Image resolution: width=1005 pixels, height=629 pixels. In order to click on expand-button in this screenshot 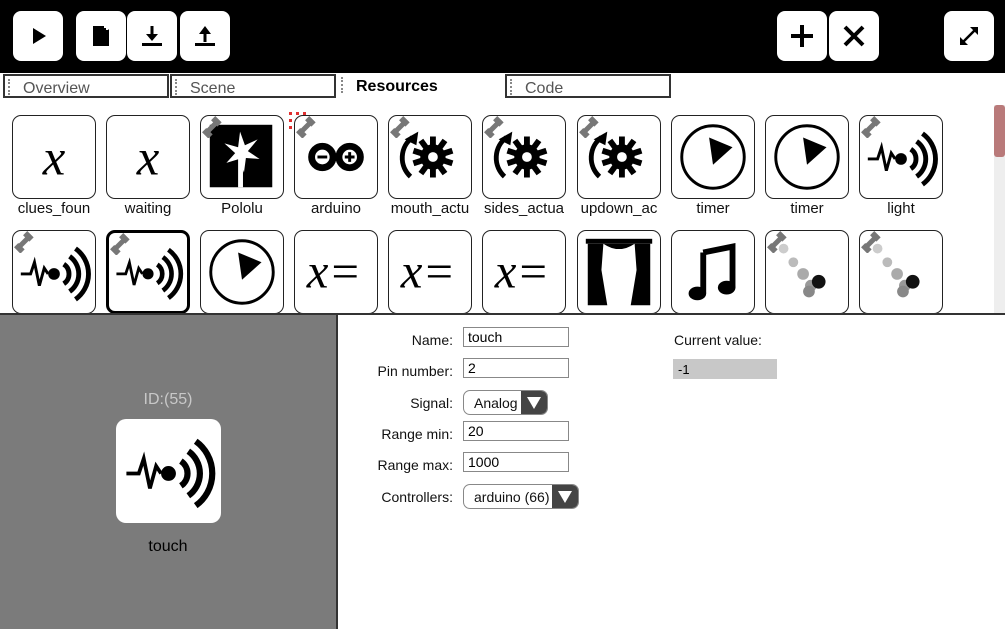, I will do `click(969, 36)`.